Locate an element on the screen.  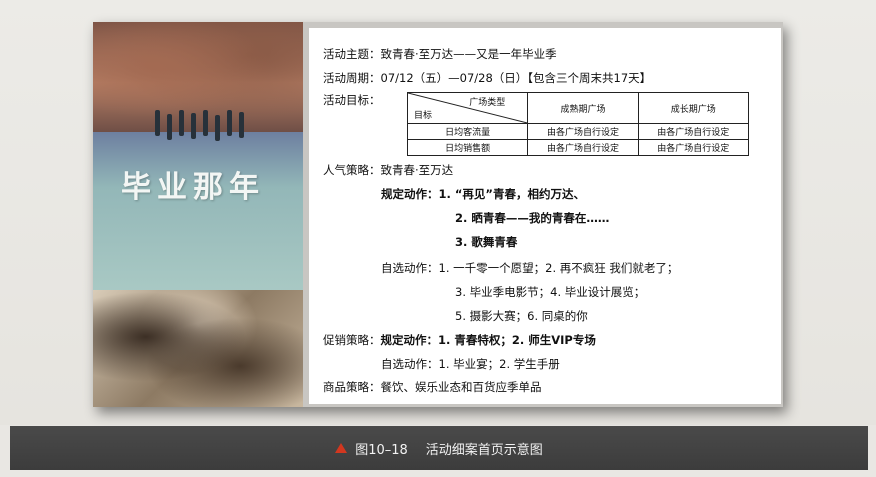
theme-value: 致青春·至万达——又是一年毕业季 is located at coordinates (468, 54).